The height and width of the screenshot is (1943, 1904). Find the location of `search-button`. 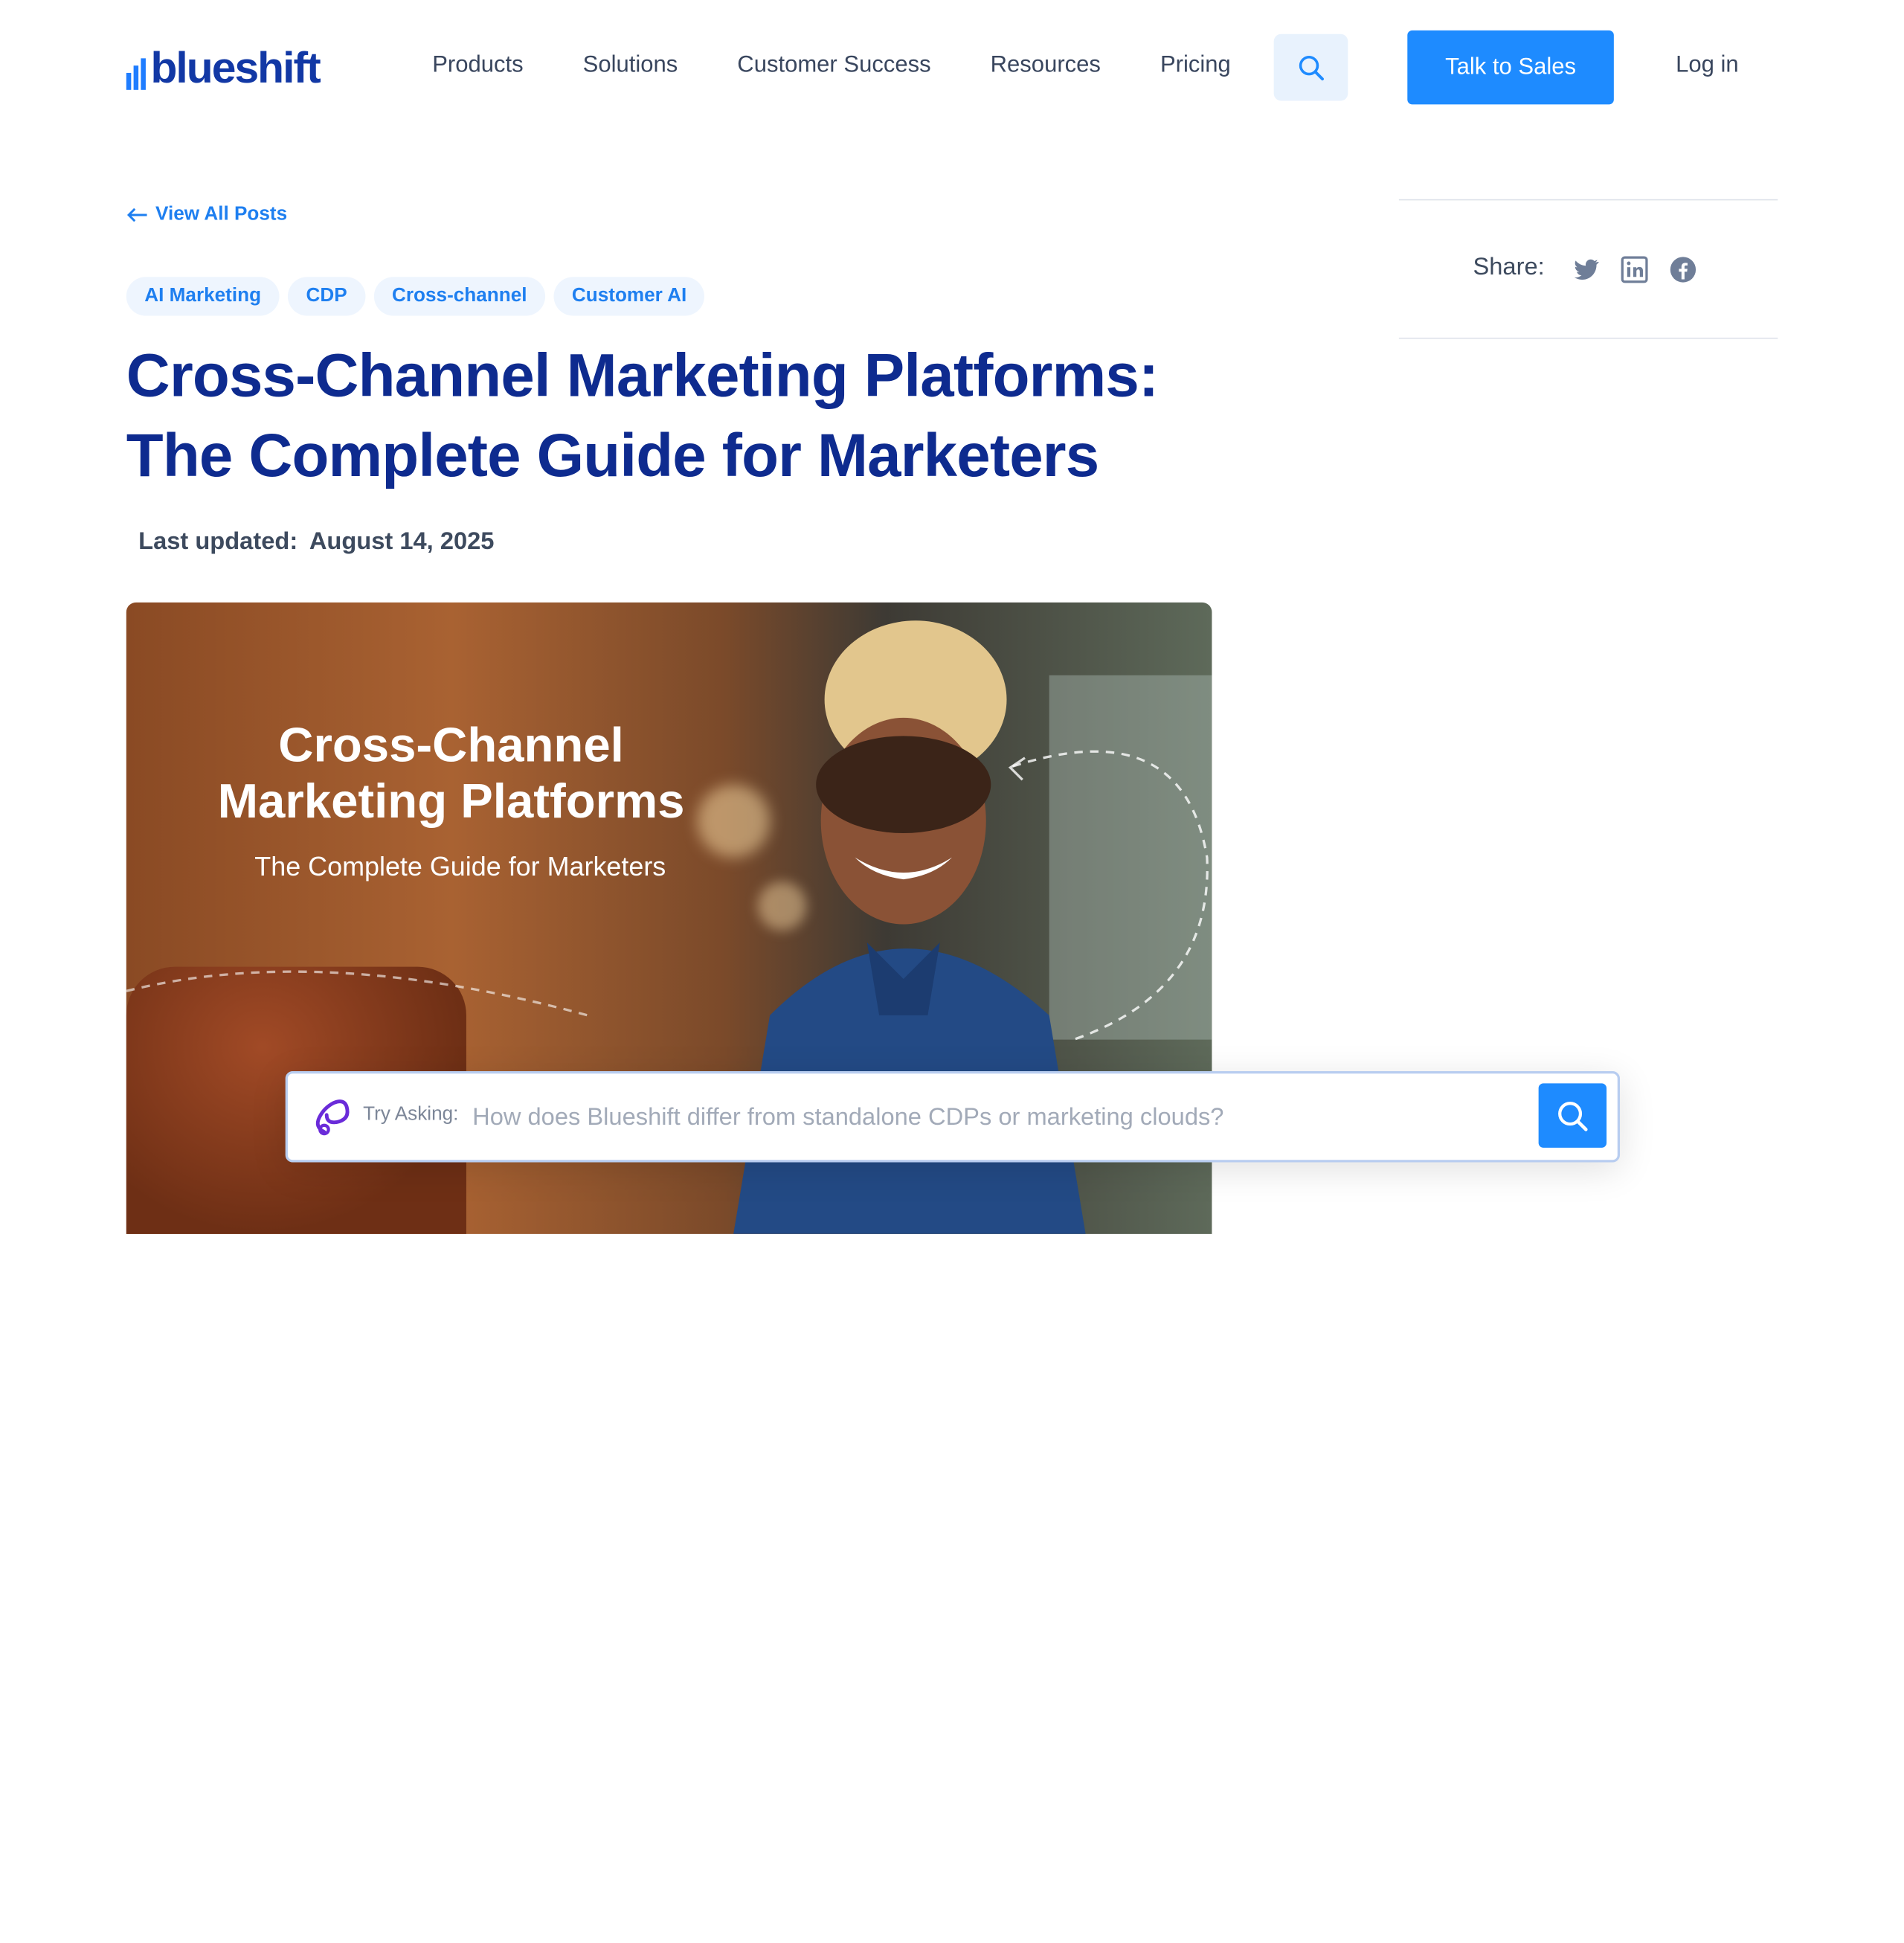

search-button is located at coordinates (1310, 67).